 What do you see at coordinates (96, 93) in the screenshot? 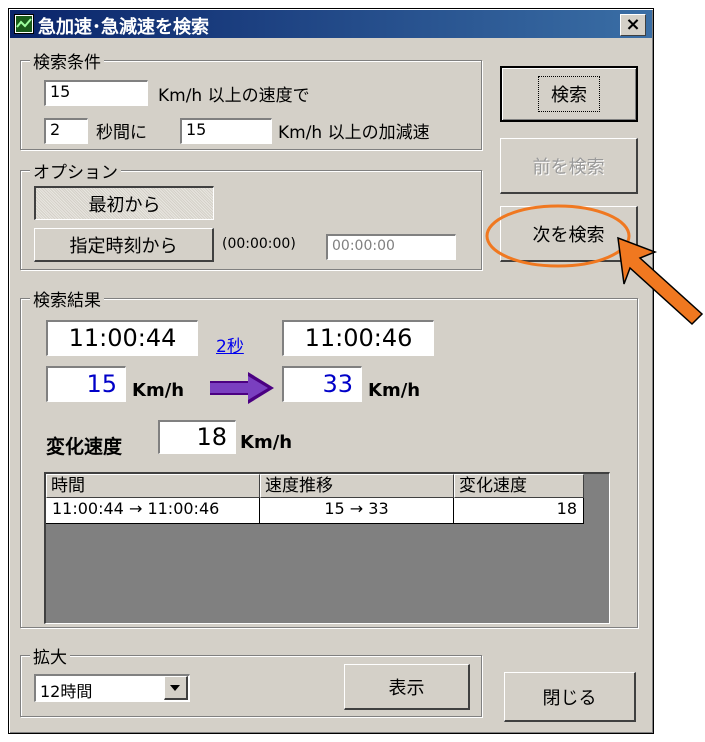
I see `speed-threshold-input: 15` at bounding box center [96, 93].